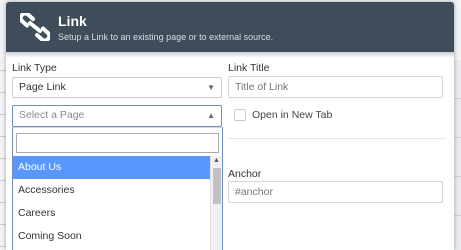 The height and width of the screenshot is (250, 461). What do you see at coordinates (111, 167) in the screenshot?
I see `dropdown-option-about-us: About Us` at bounding box center [111, 167].